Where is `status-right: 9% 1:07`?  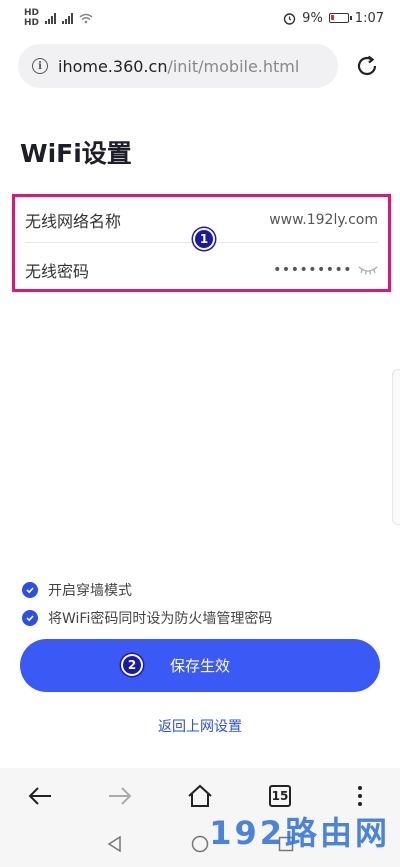 status-right: 9% 1:07 is located at coordinates (333, 18).